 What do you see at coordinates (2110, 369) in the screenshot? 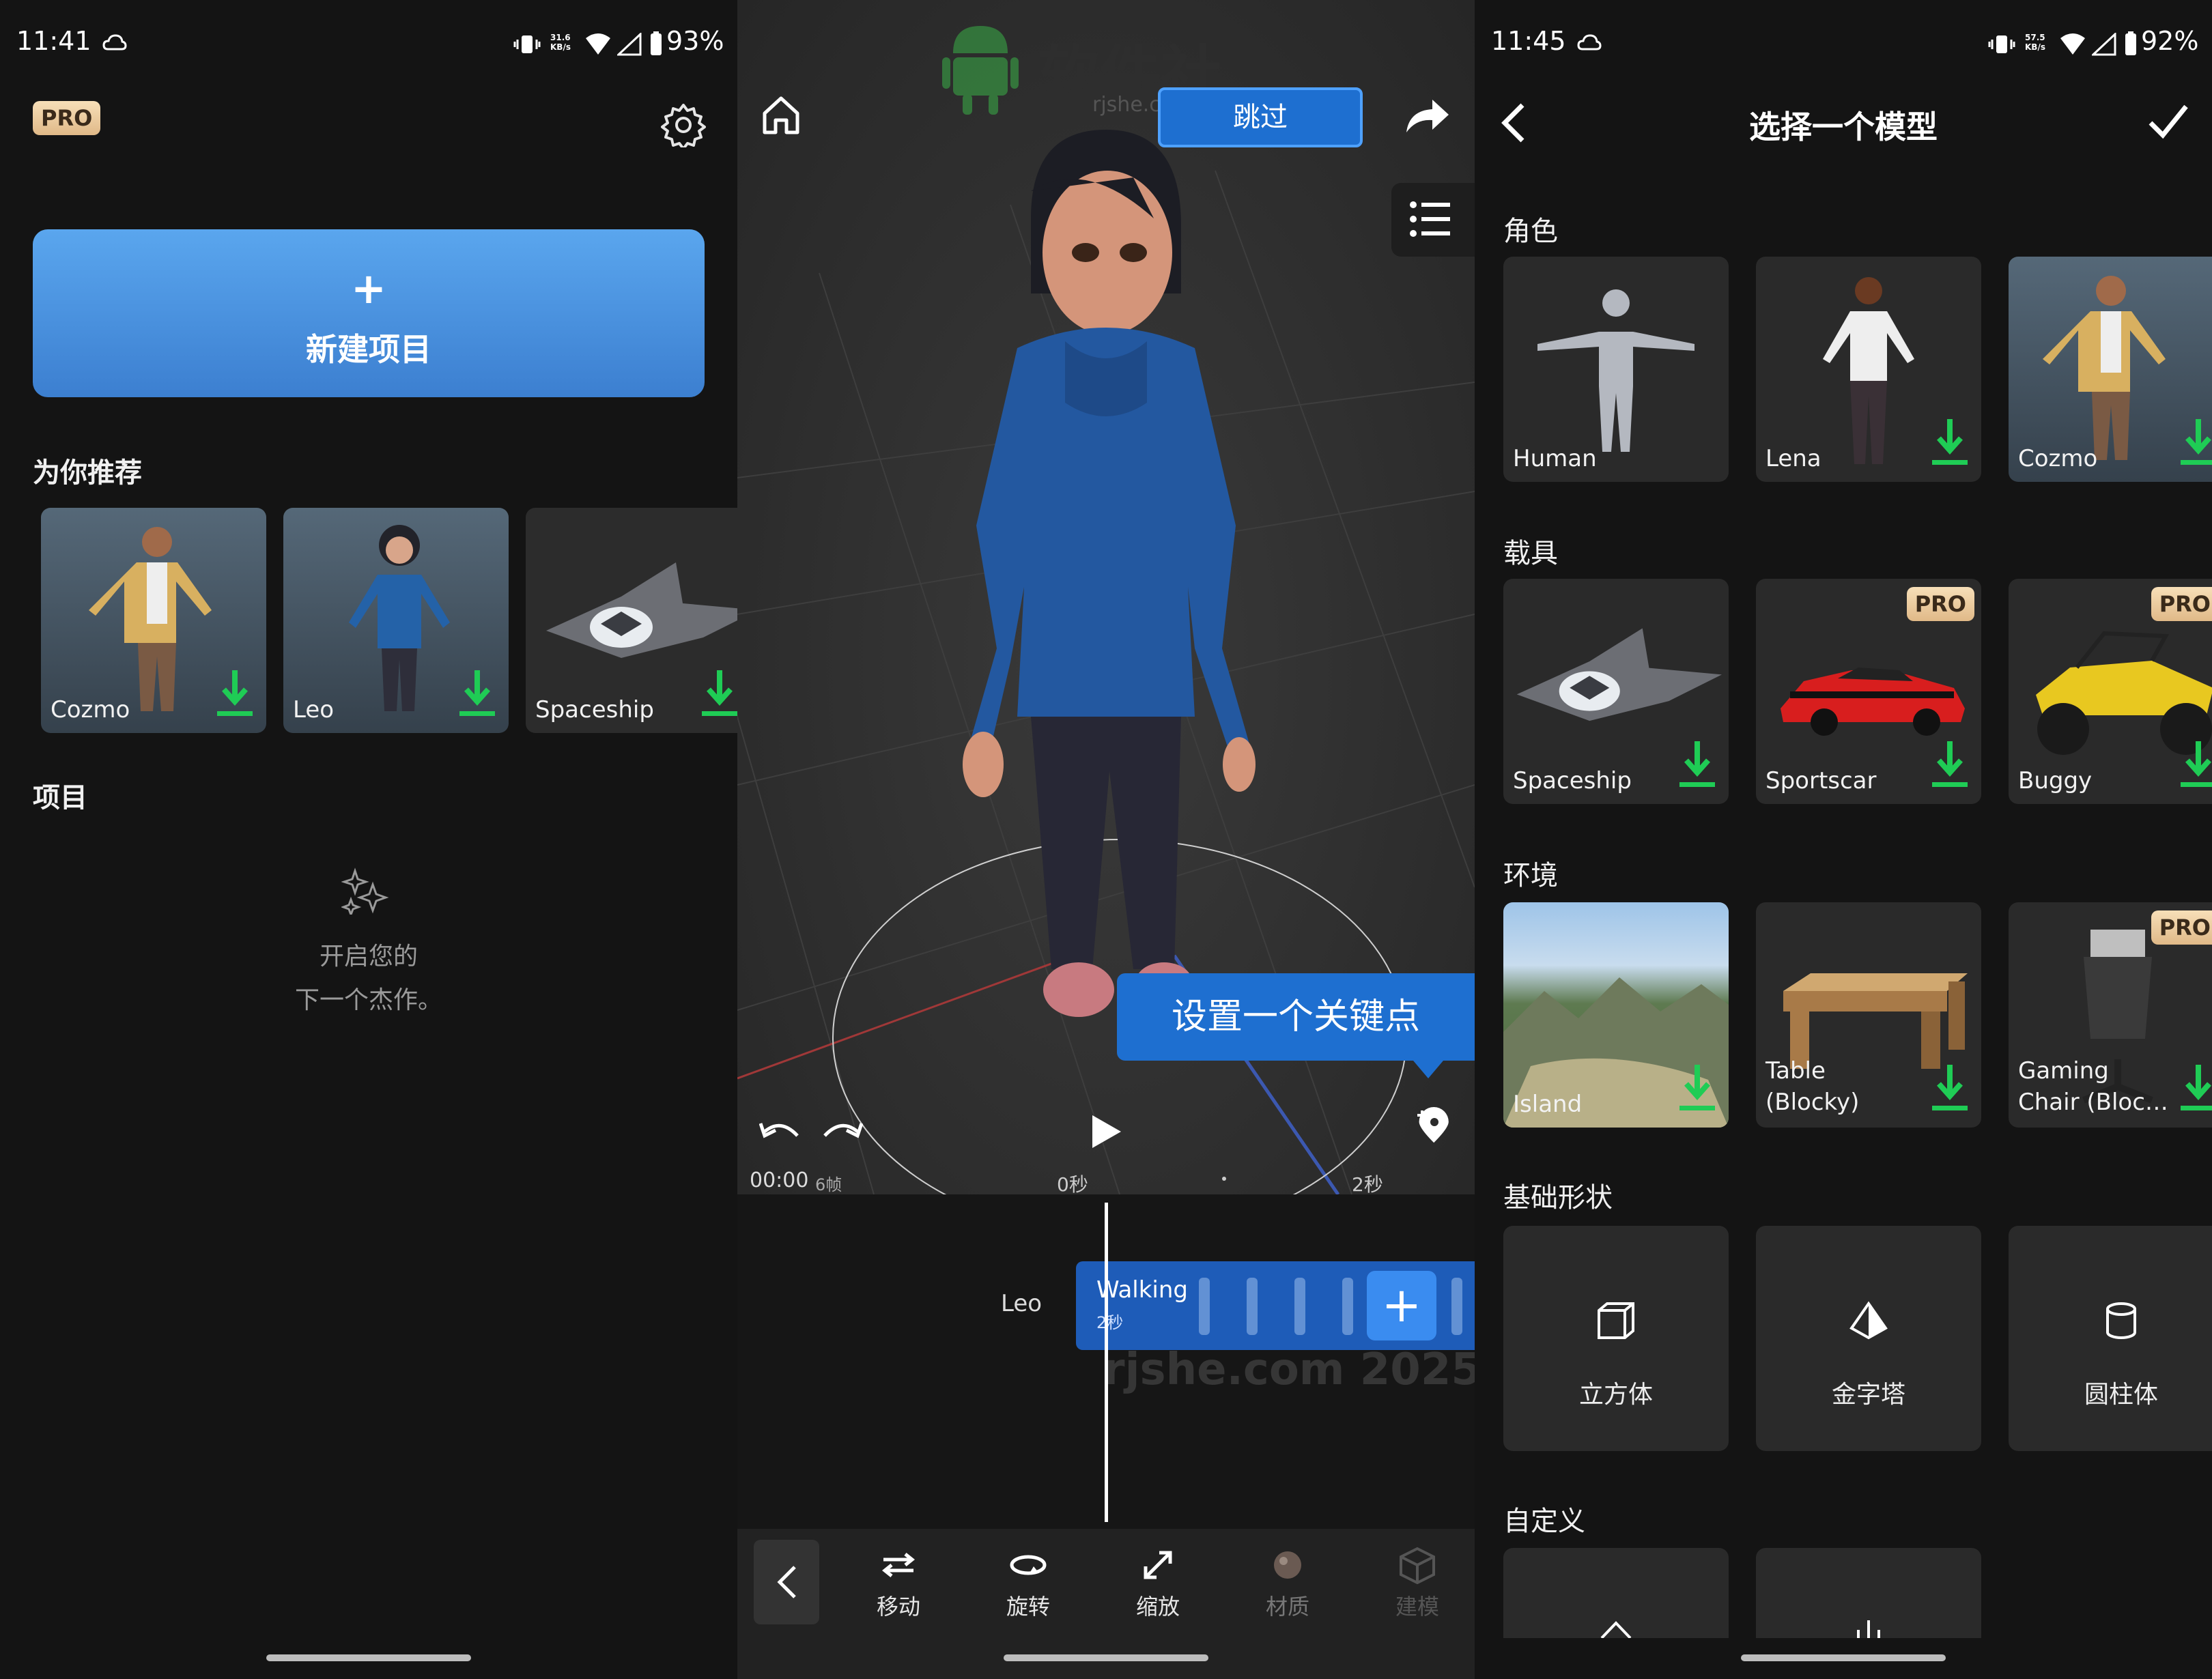
I see `model-card-cozmo: Cozmo` at bounding box center [2110, 369].